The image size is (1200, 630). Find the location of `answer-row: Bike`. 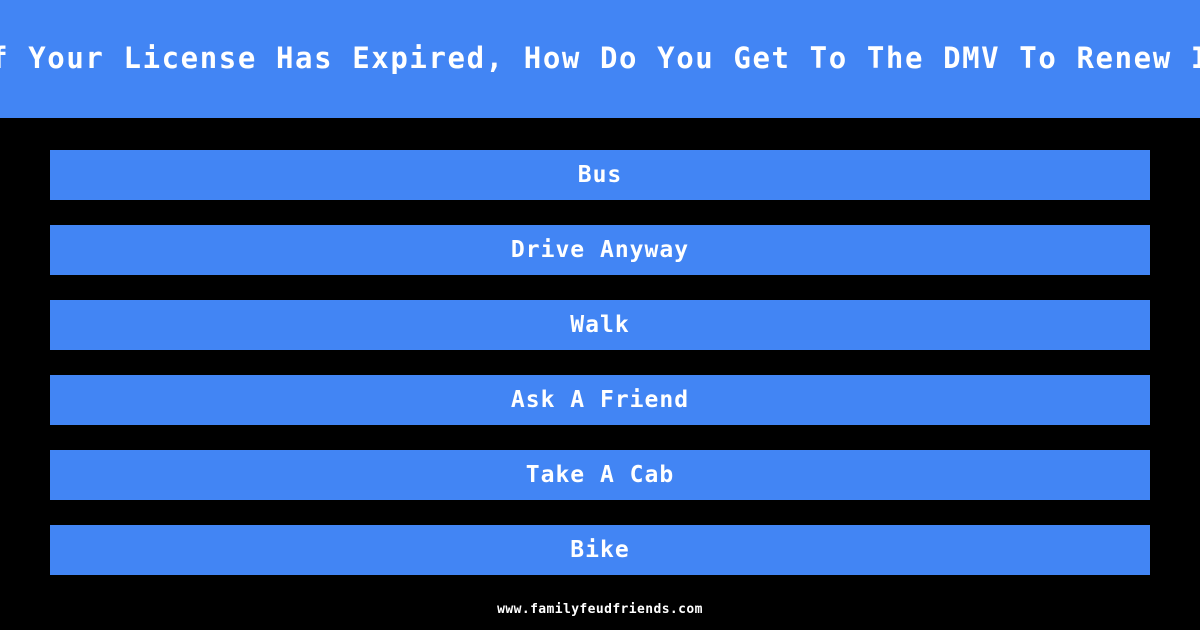

answer-row: Bike is located at coordinates (600, 550).